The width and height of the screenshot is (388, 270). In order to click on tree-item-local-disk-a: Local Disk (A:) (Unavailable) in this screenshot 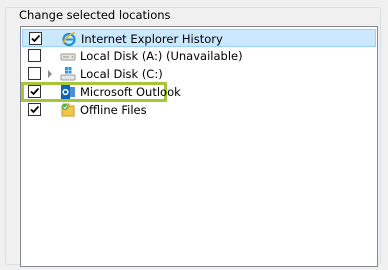, I will do `click(199, 56)`.